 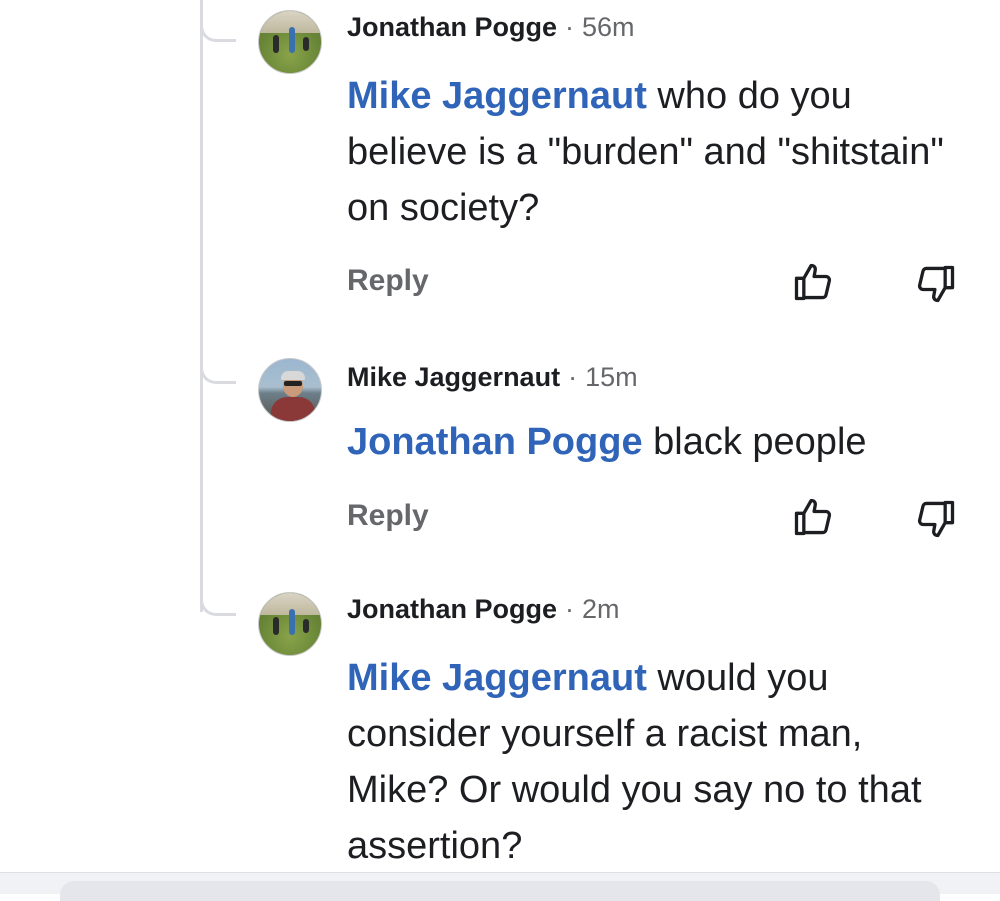 What do you see at coordinates (500, 891) in the screenshot?
I see `comment-input` at bounding box center [500, 891].